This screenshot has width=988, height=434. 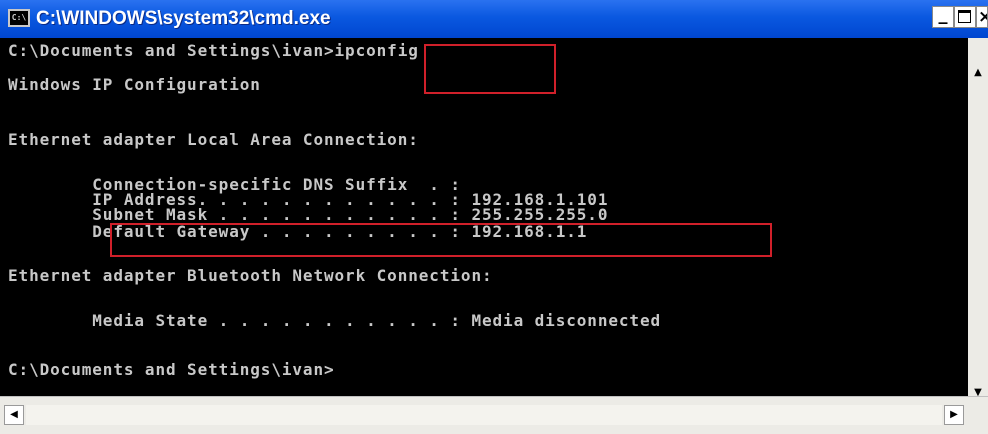 What do you see at coordinates (134, 84) in the screenshot?
I see `console-line-header: Windows IP Configuration` at bounding box center [134, 84].